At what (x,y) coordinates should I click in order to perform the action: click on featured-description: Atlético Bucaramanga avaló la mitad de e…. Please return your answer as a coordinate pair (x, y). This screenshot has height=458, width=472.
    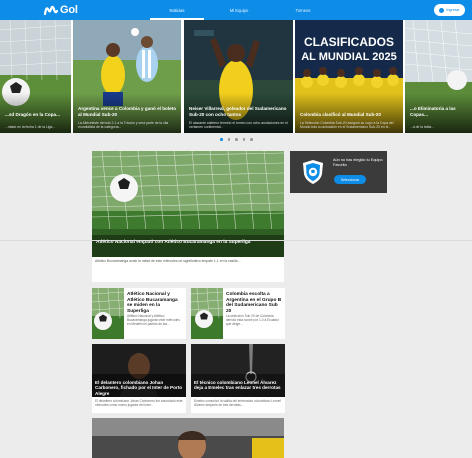
    Looking at the image, I should click on (168, 261).